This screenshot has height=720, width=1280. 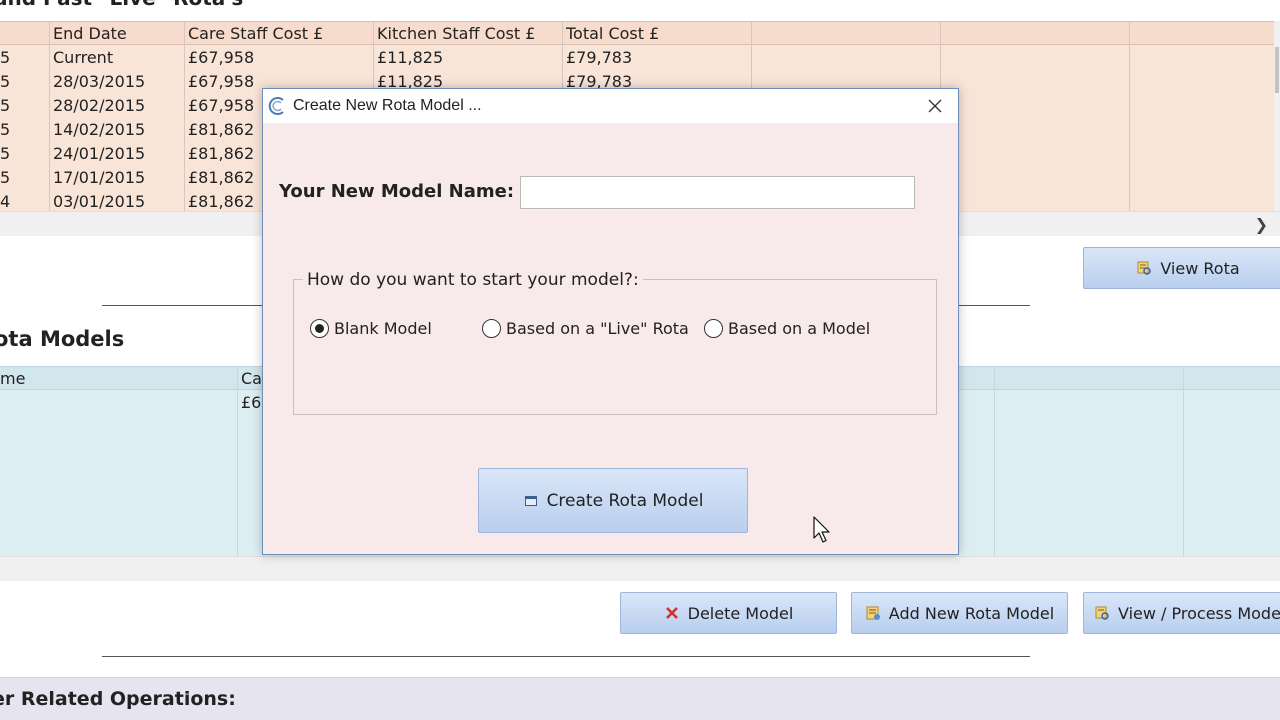 What do you see at coordinates (599, 57) in the screenshot?
I see `table-cell: £79,783` at bounding box center [599, 57].